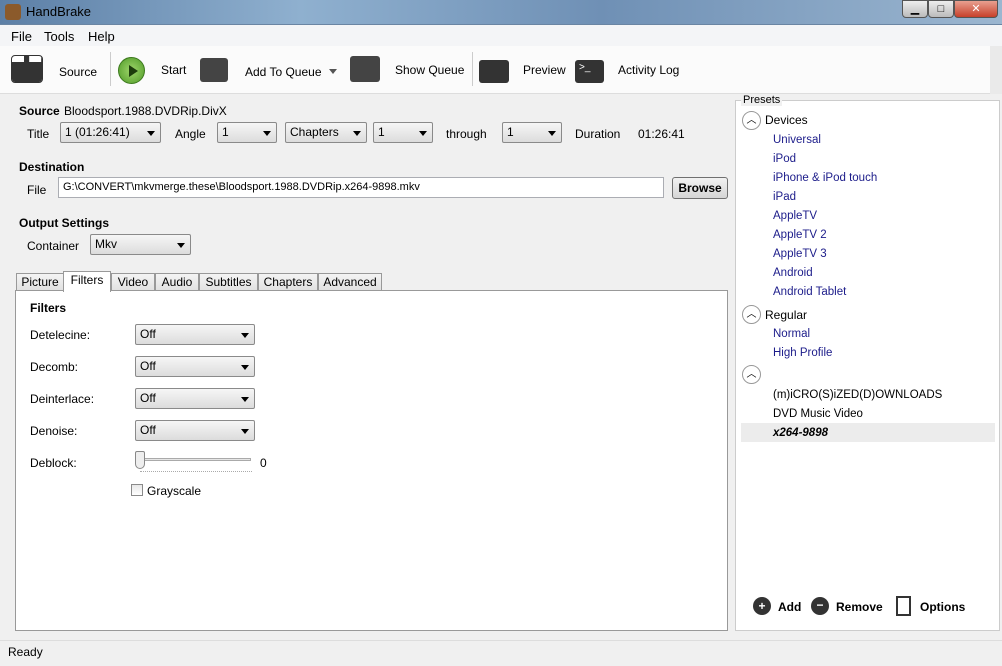 Image resolution: width=1002 pixels, height=666 pixels. What do you see at coordinates (196, 472) in the screenshot?
I see `slider-ticks` at bounding box center [196, 472].